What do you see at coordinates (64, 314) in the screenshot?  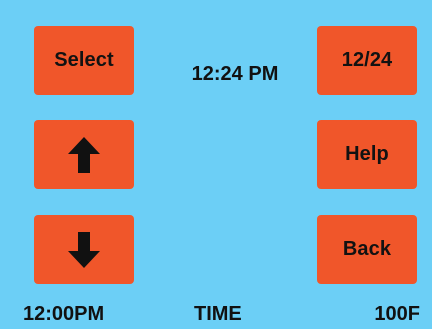 I see `footer-time: 12:00PM` at bounding box center [64, 314].